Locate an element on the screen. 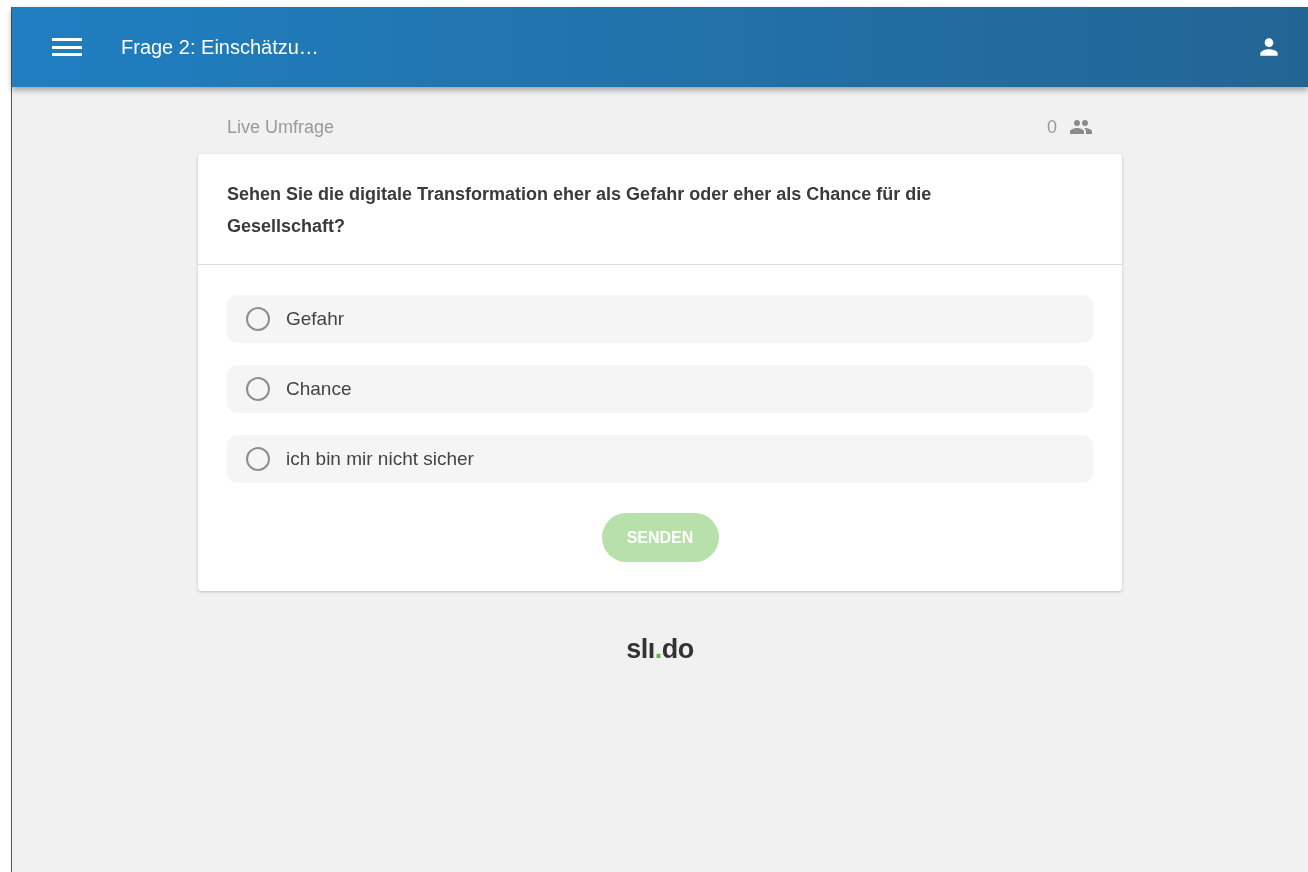 The height and width of the screenshot is (872, 1308). answer-option: ich bin mir nicht sicher is located at coordinates (660, 459).